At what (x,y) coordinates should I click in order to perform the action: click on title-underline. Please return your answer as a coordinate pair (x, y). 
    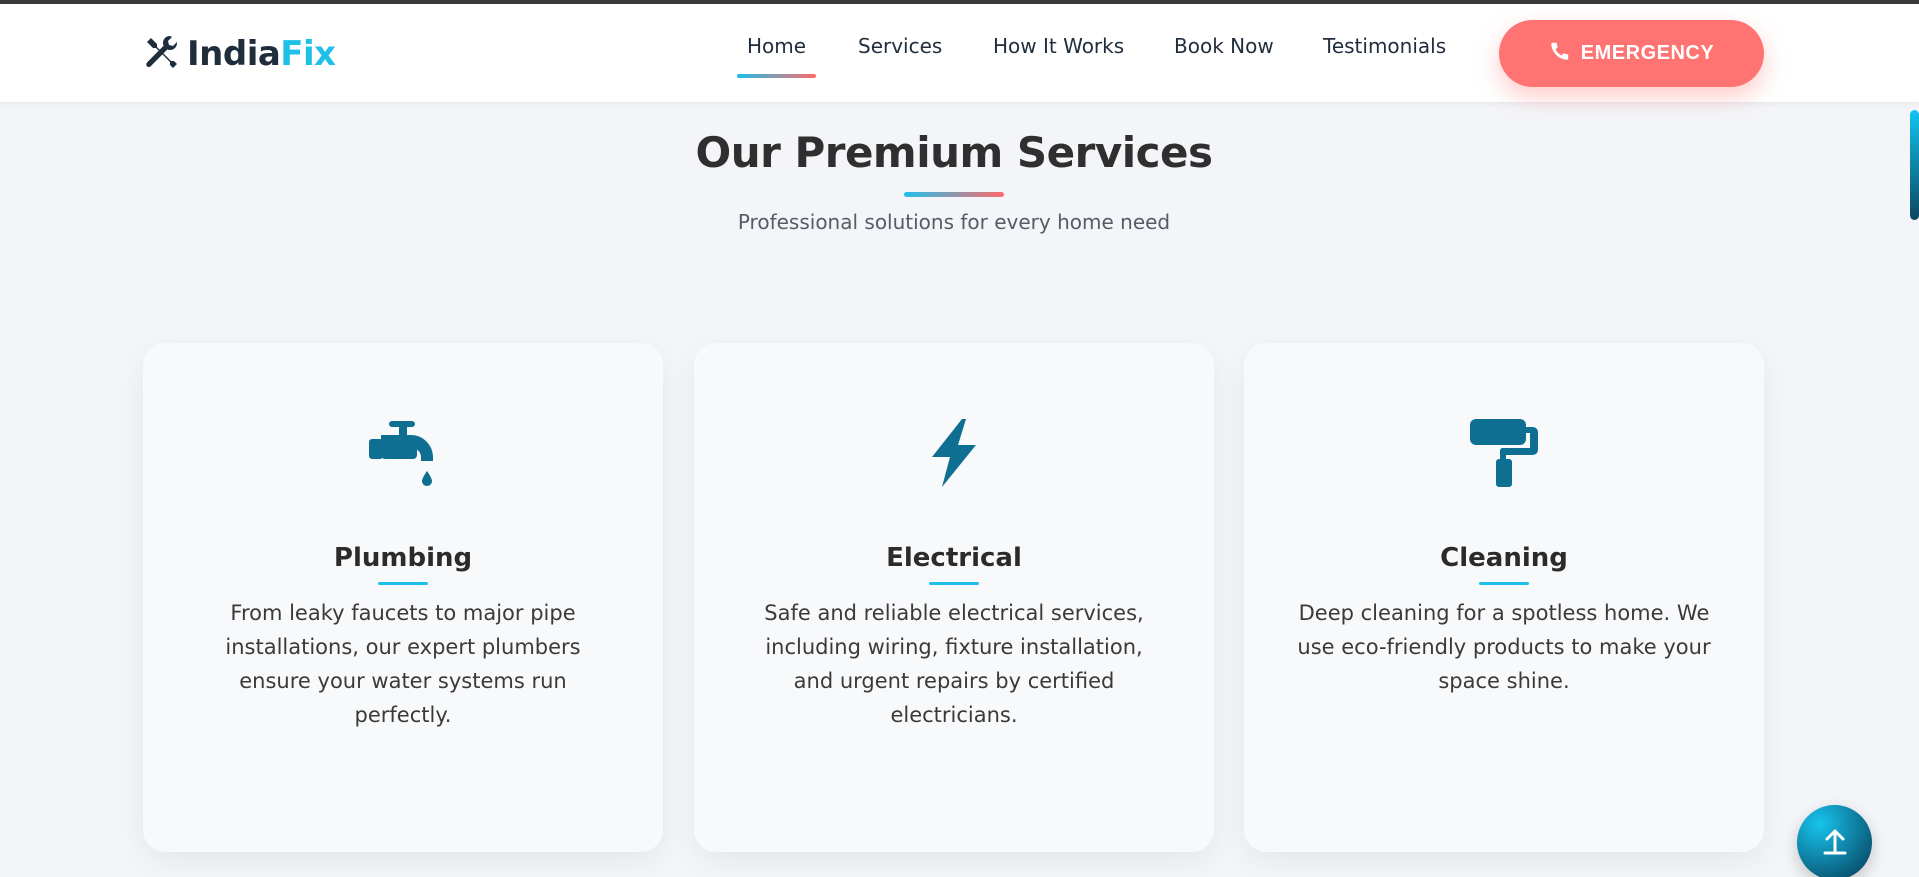
    Looking at the image, I should click on (954, 194).